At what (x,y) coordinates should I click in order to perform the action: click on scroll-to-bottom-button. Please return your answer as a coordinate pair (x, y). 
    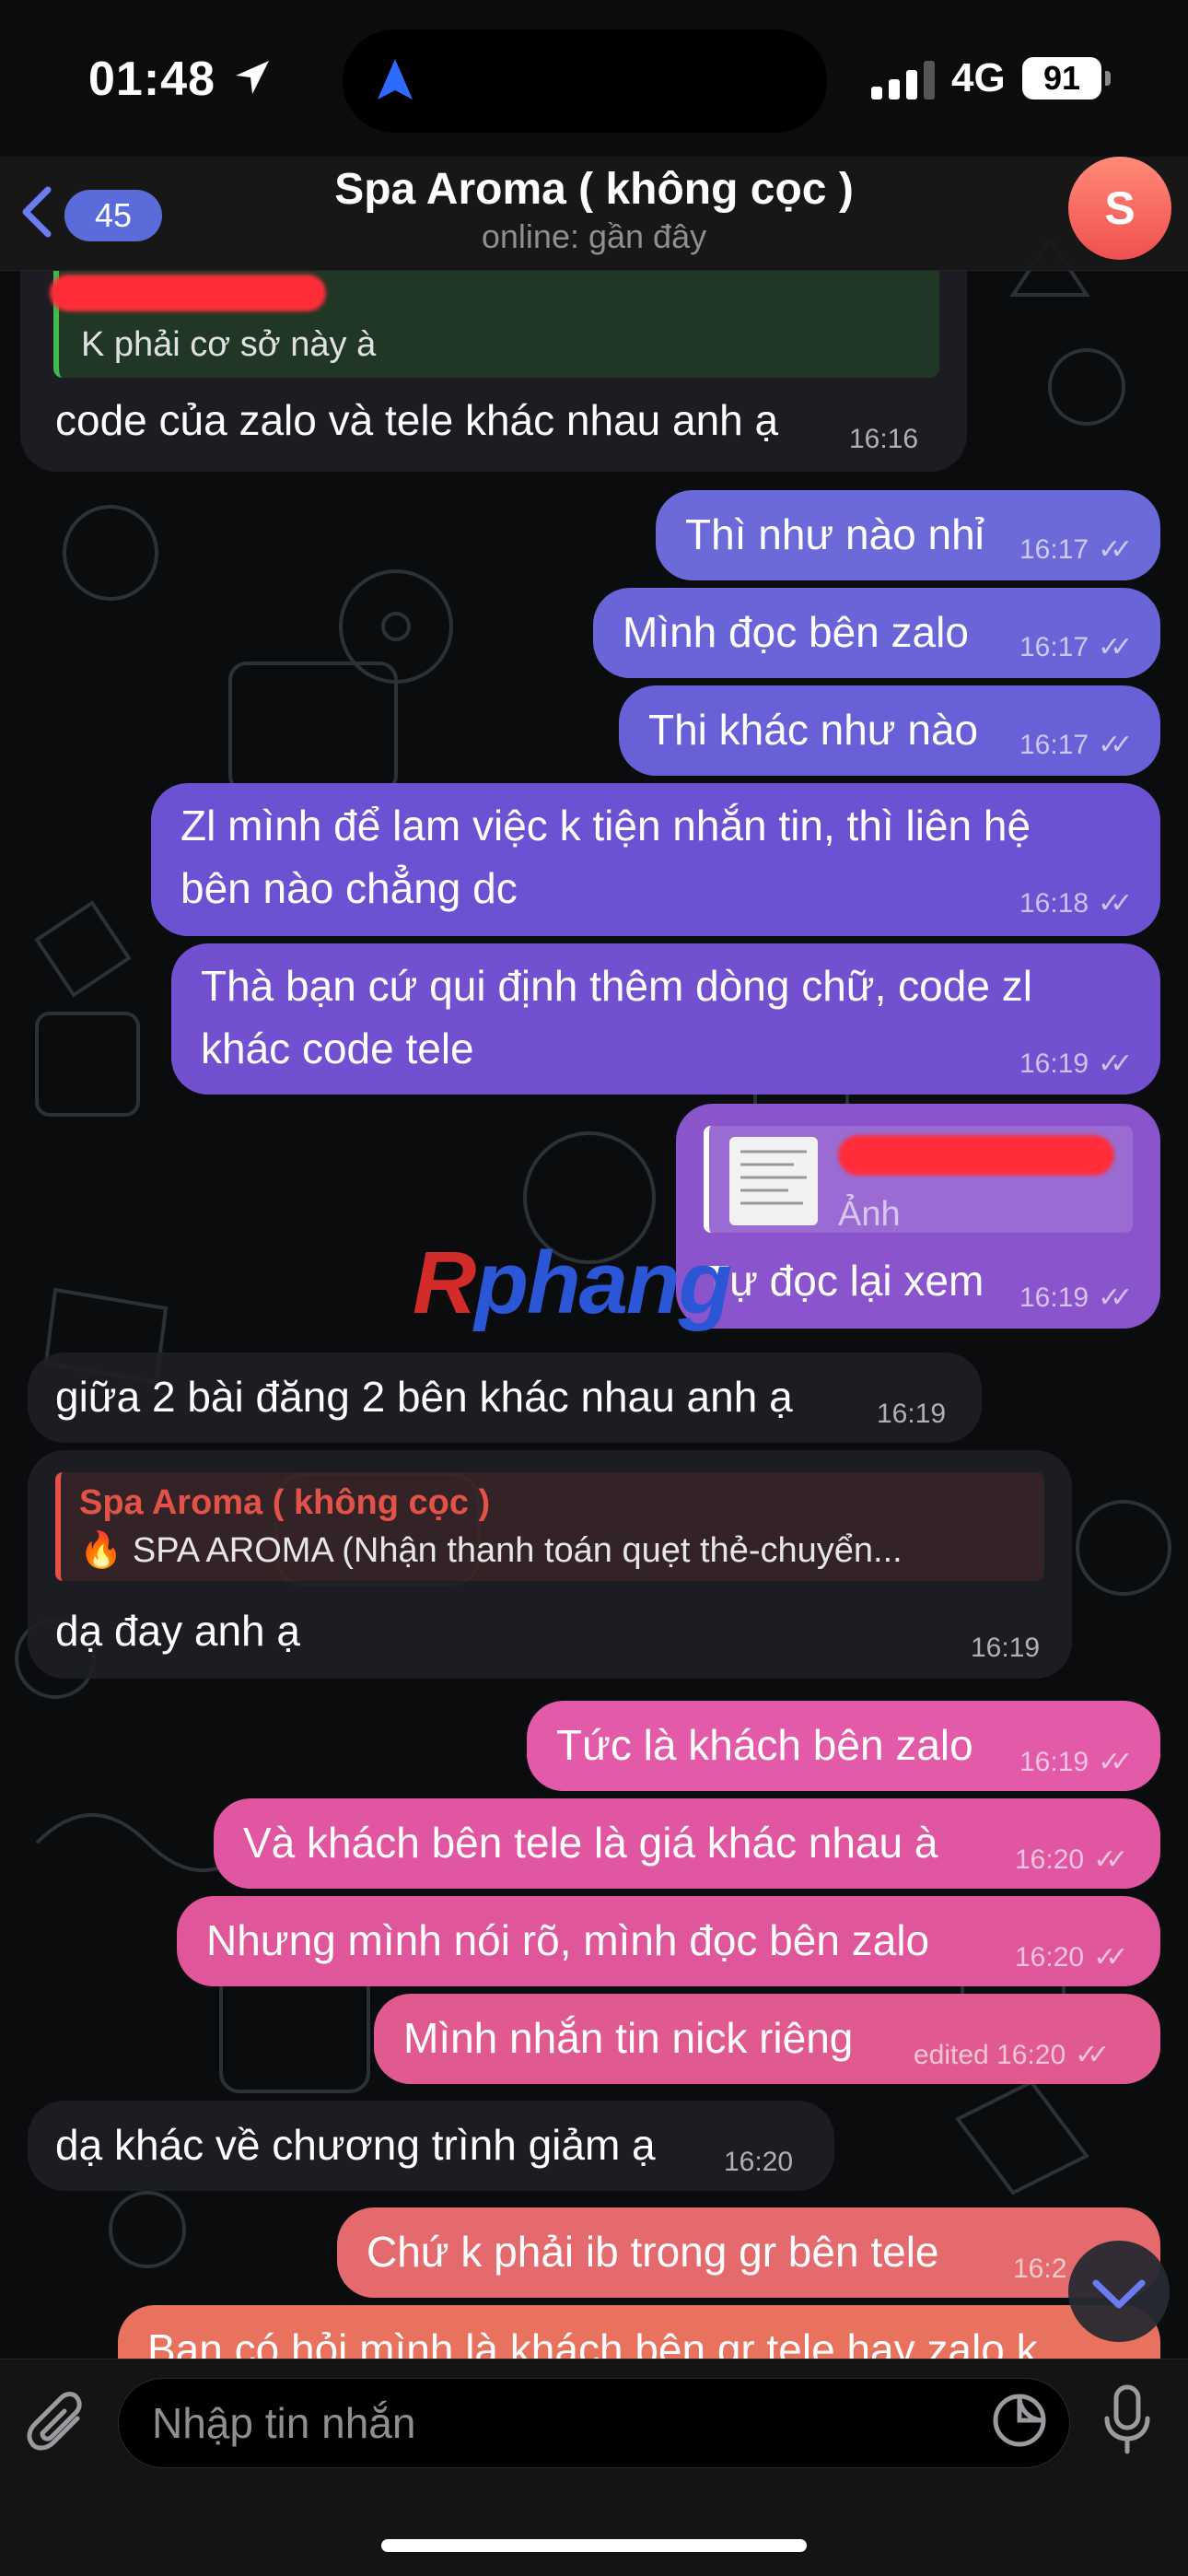
    Looking at the image, I should click on (1119, 2291).